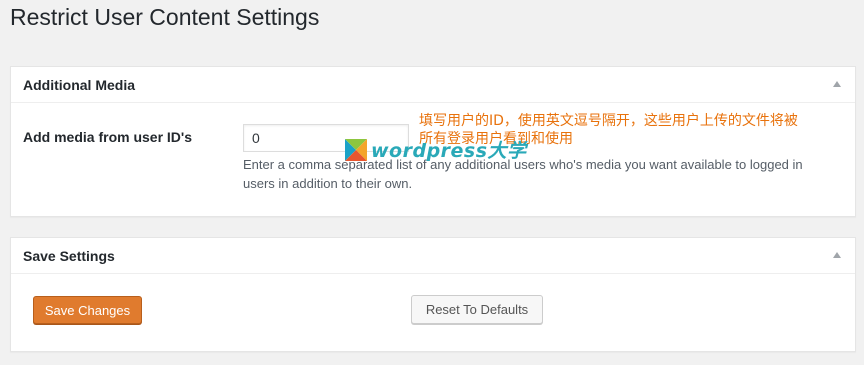 The width and height of the screenshot is (864, 365). Describe the element at coordinates (356, 149) in the screenshot. I see `wordpress-daxue-logo-icon` at that location.